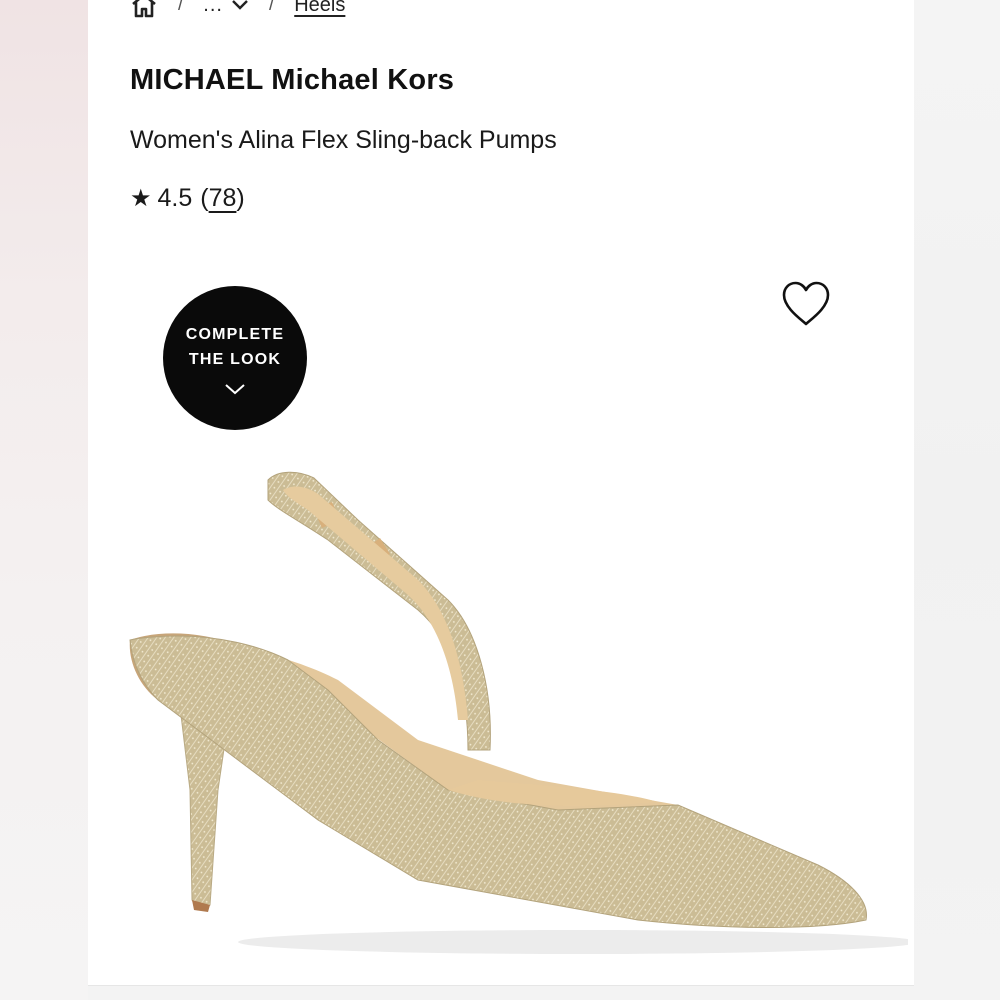 The height and width of the screenshot is (1000, 1000). I want to click on complete-the-look-line1: COMPLETE, so click(235, 334).